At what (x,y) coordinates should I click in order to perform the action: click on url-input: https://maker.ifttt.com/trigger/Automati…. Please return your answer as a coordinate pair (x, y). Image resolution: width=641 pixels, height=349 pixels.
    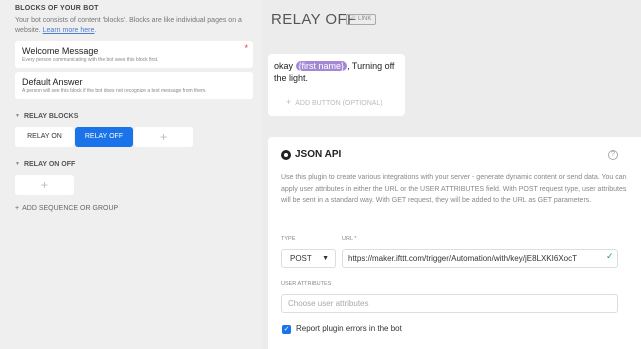
    Looking at the image, I should click on (480, 258).